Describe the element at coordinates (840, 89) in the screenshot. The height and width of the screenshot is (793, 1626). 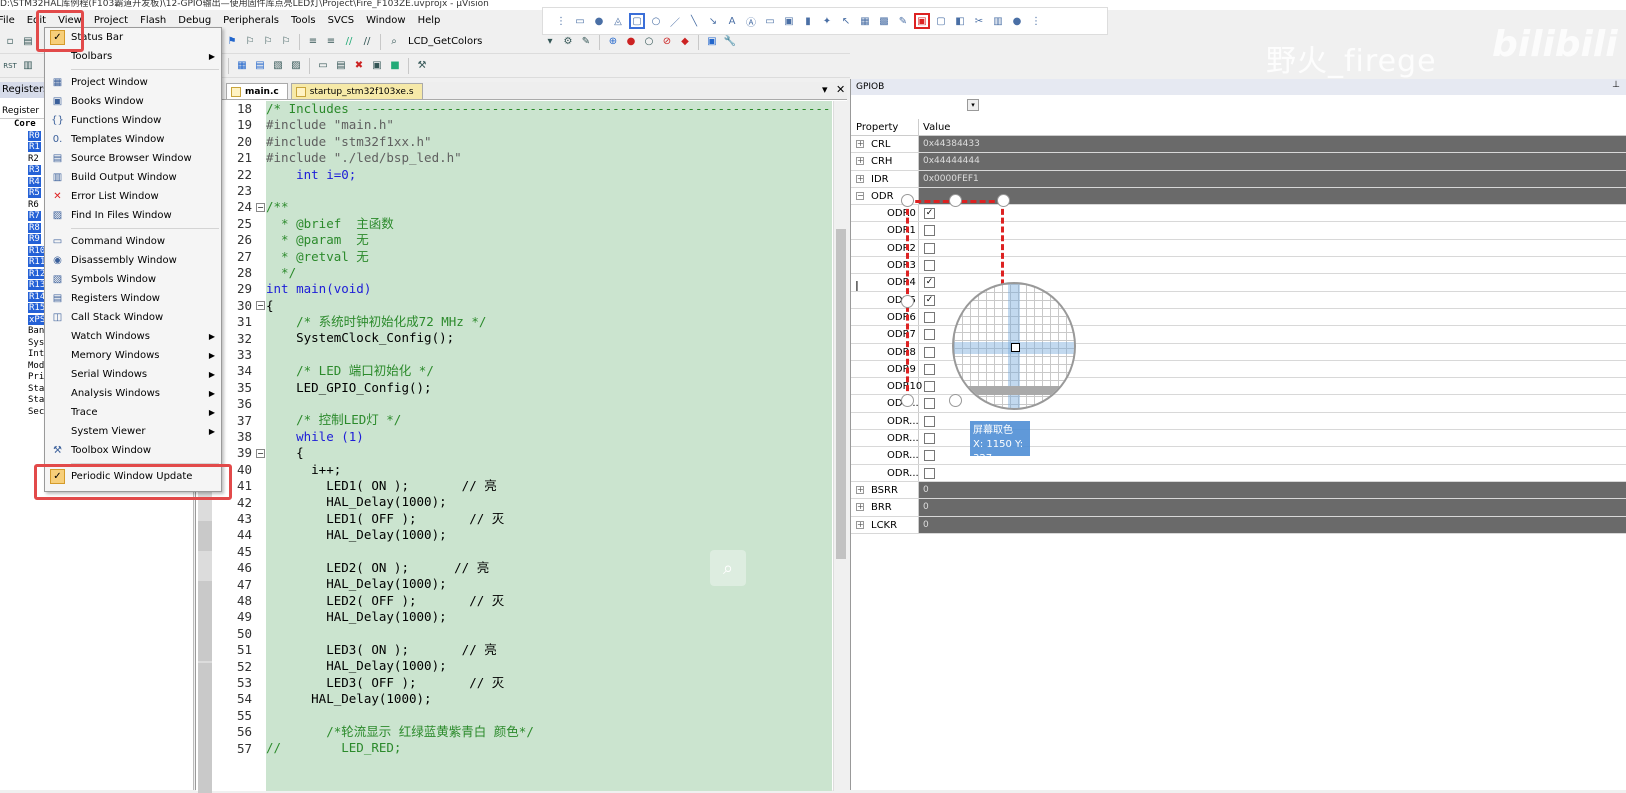
I see `close-tab-icon: ✕` at that location.